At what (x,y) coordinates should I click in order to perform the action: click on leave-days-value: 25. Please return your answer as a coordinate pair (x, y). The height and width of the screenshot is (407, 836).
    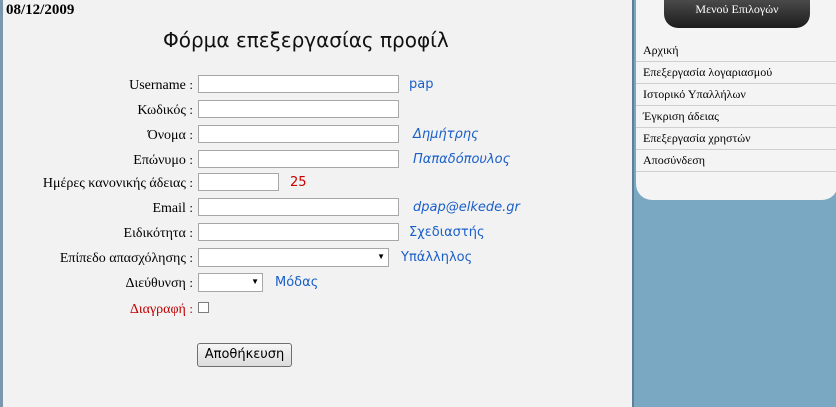
    Looking at the image, I should click on (298, 182).